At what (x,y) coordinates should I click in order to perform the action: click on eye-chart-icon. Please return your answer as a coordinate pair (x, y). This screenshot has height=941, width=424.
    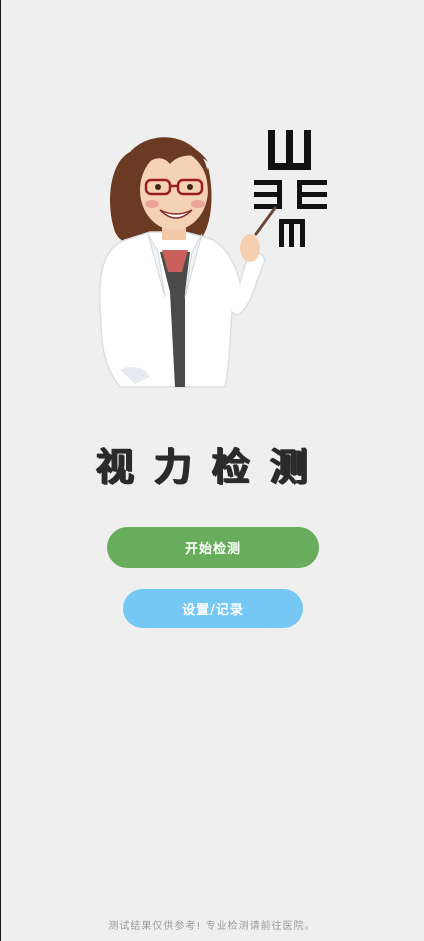
    Looking at the image, I should click on (290, 188).